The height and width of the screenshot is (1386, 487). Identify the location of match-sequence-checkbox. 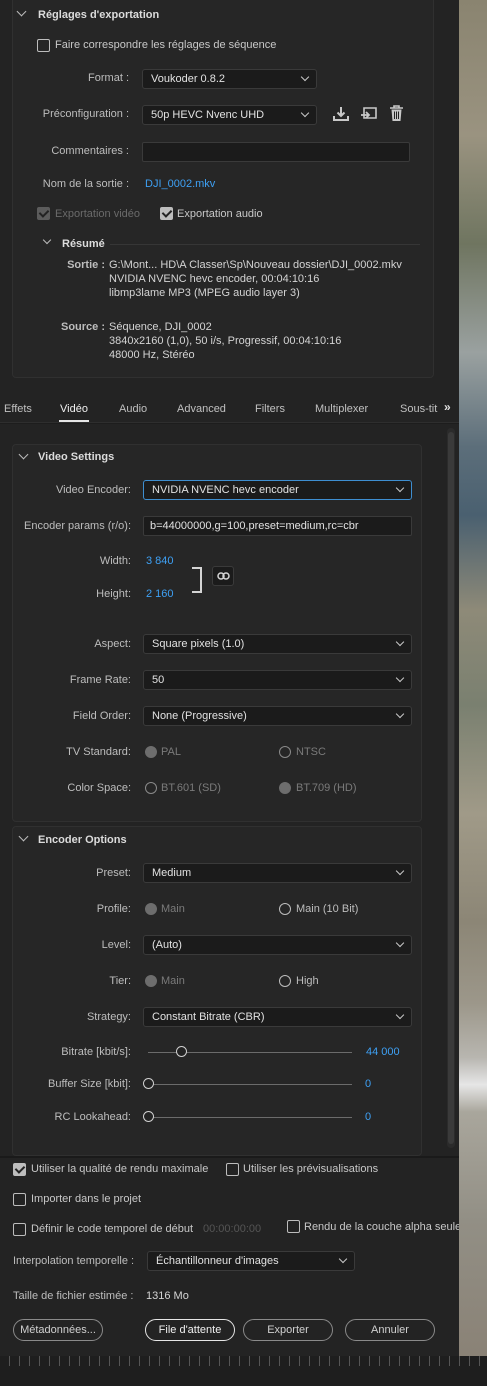
(43, 45).